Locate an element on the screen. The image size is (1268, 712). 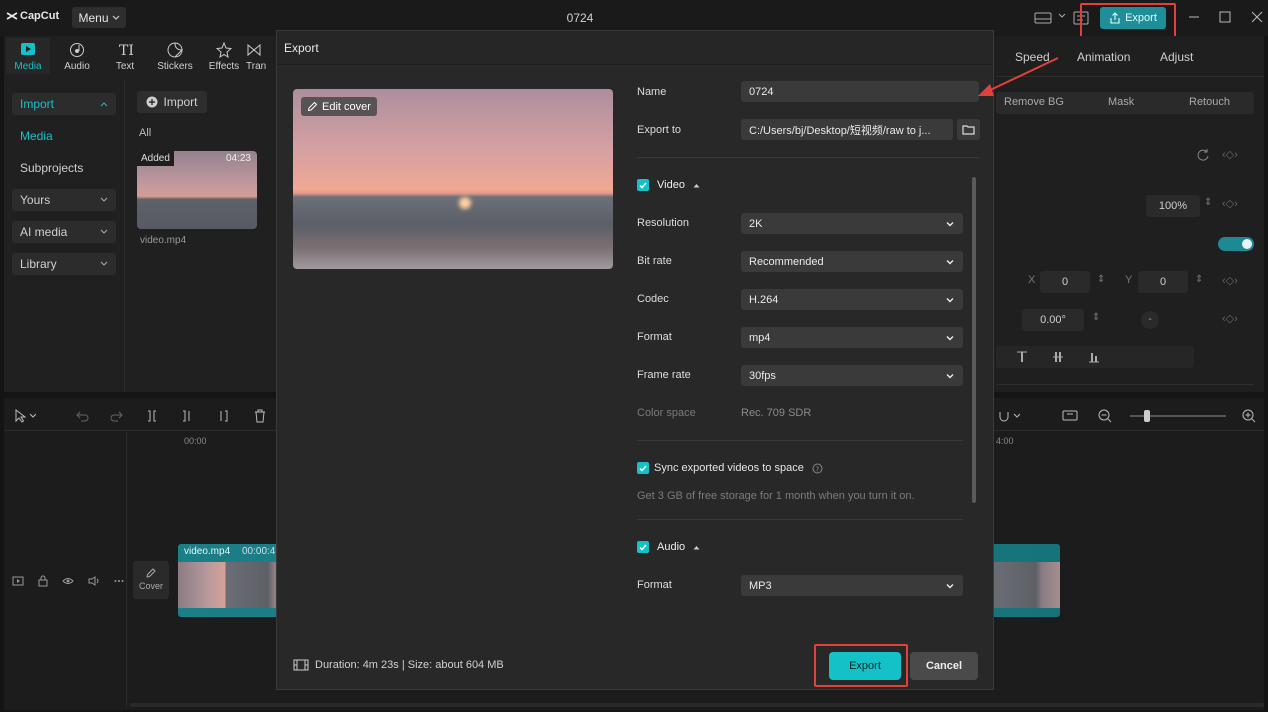
sync-checkbox is located at coordinates (643, 468).